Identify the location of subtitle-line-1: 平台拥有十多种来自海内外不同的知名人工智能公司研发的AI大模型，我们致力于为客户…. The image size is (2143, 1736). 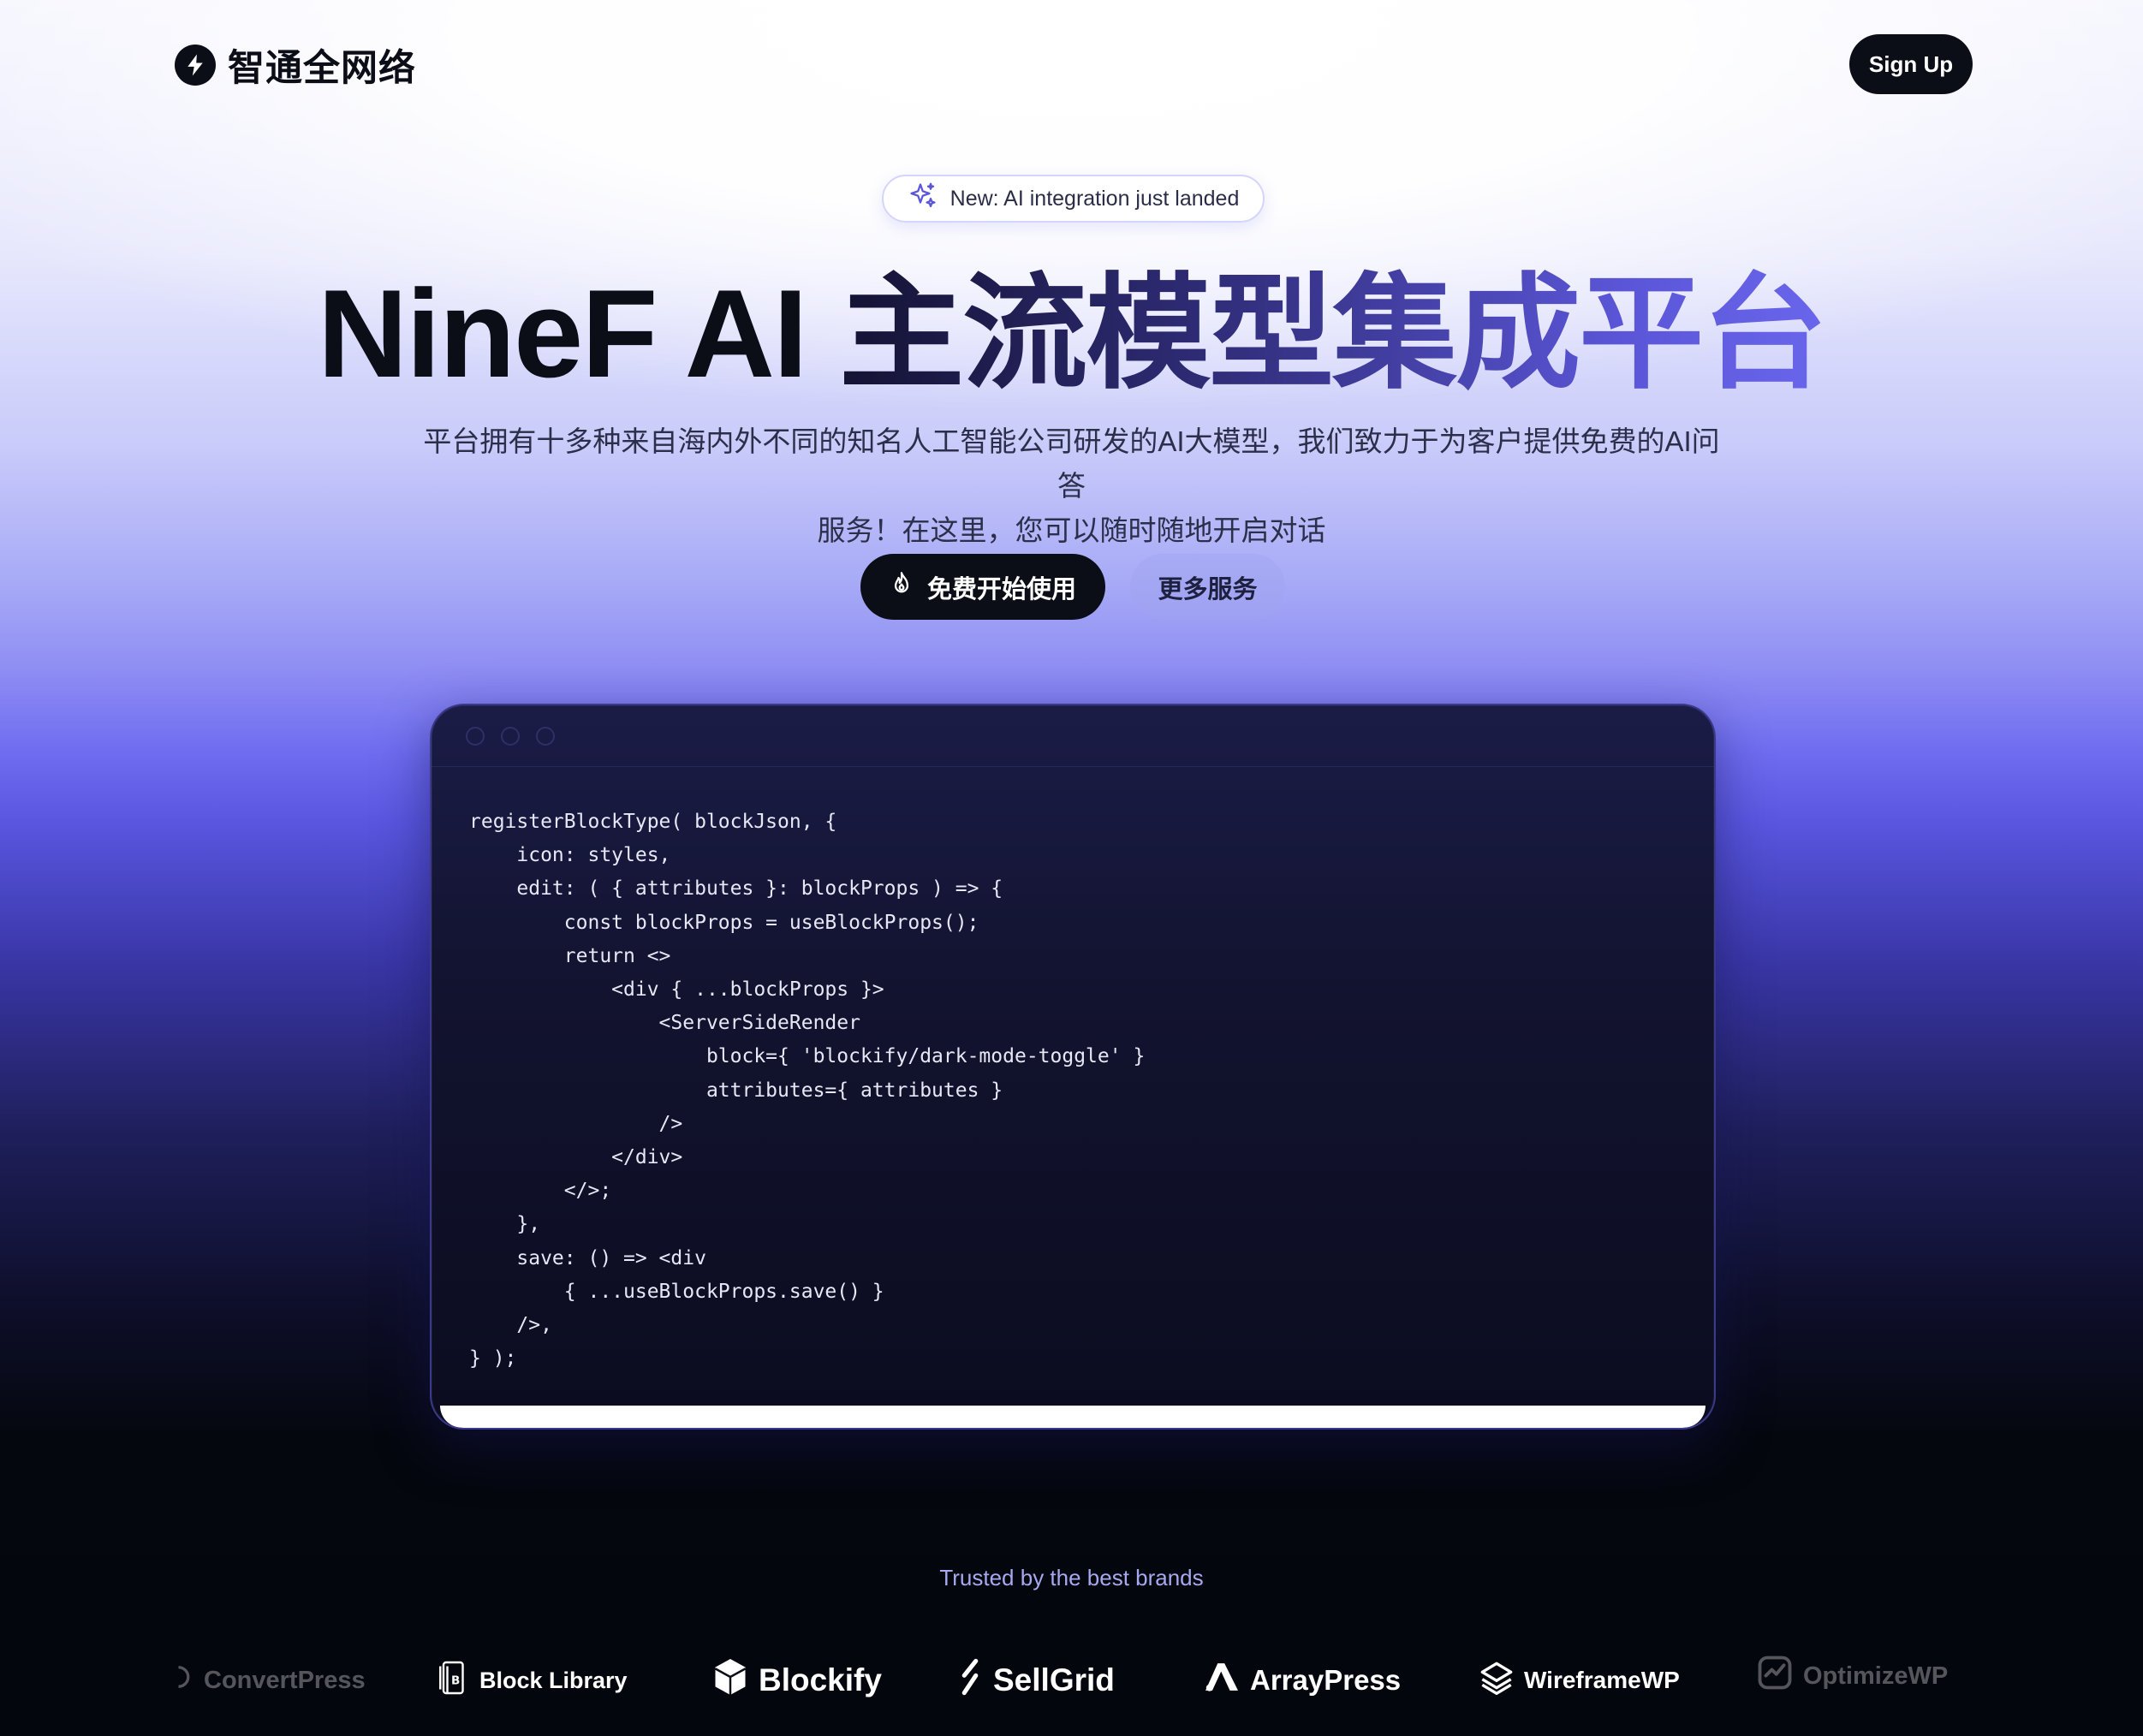
(1071, 464).